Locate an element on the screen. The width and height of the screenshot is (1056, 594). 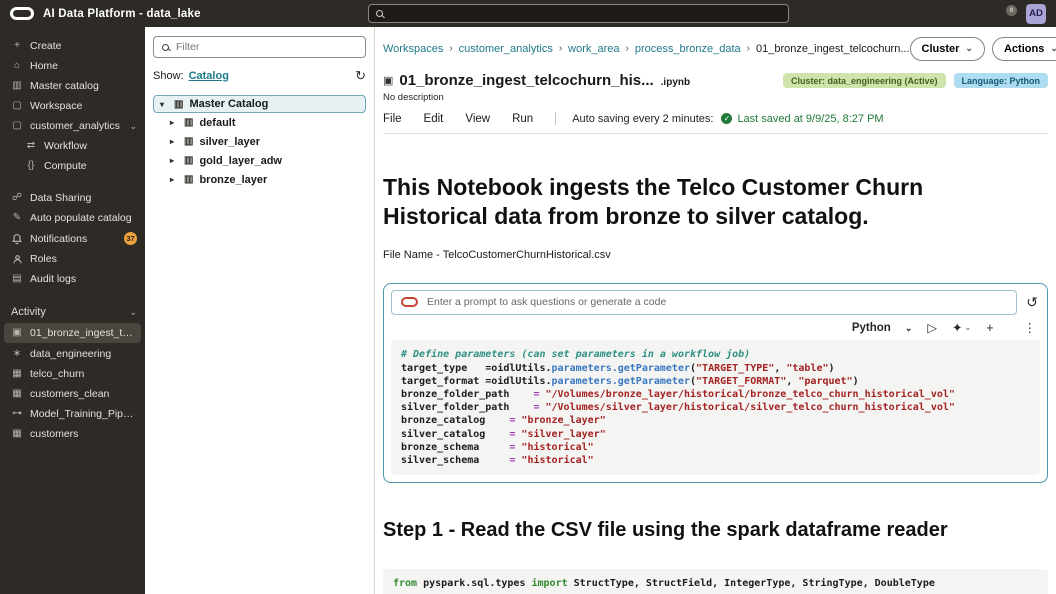
sidebar-item-workspace: ▢ Workspace is located at coordinates (72, 106).